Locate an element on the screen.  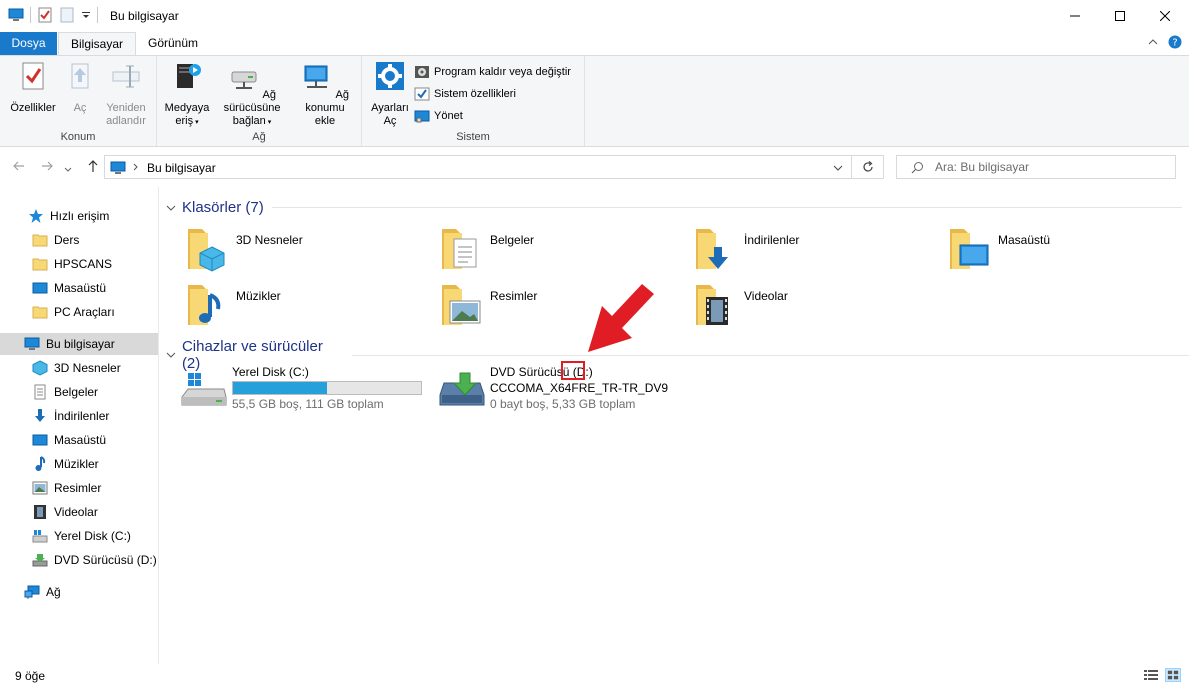
arrow-up-icon is located at coordinates (93, 166).